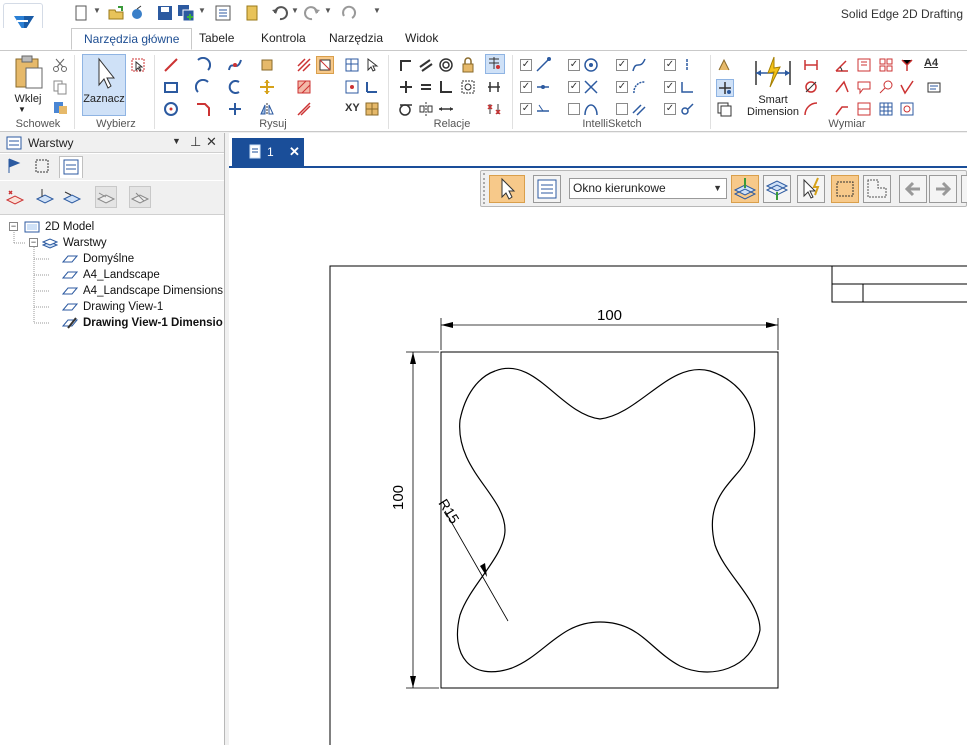  What do you see at coordinates (352, 87) in the screenshot?
I see `grid-points-icon` at bounding box center [352, 87].